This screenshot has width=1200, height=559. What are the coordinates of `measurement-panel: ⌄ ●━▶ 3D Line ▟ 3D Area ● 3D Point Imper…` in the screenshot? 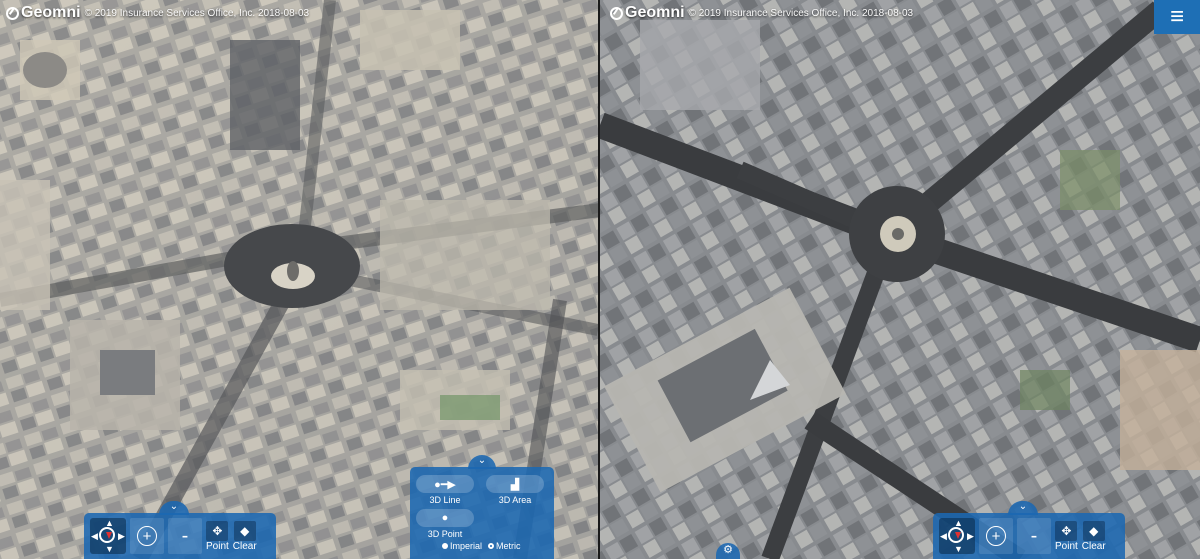 It's located at (482, 507).